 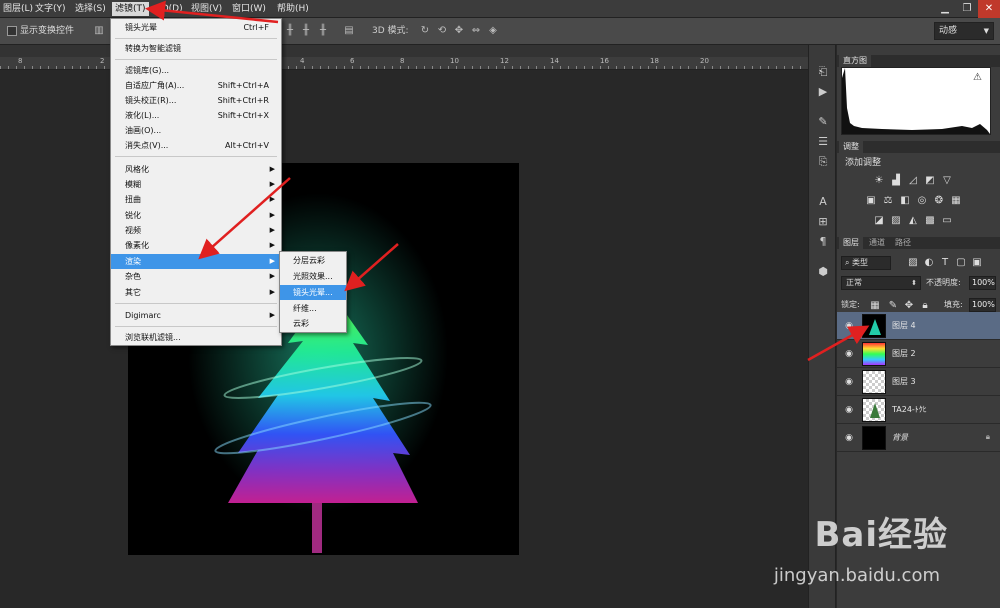 I want to click on baidu-watermark-url: jingyan.baidu.com, so click(x=856, y=575).